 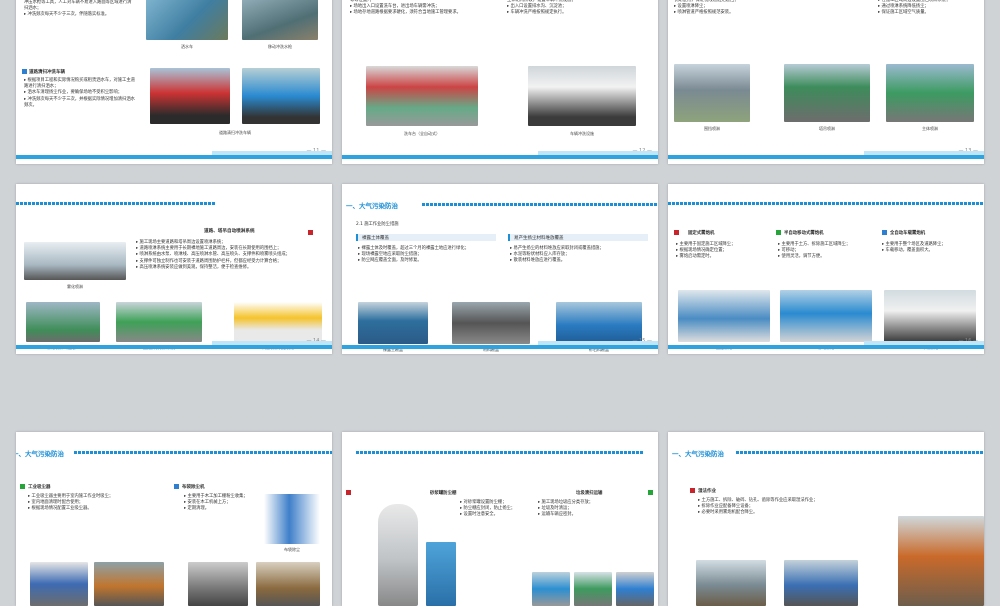 I want to click on section-heading: 砂浆罐防尘棚, so click(x=443, y=493).